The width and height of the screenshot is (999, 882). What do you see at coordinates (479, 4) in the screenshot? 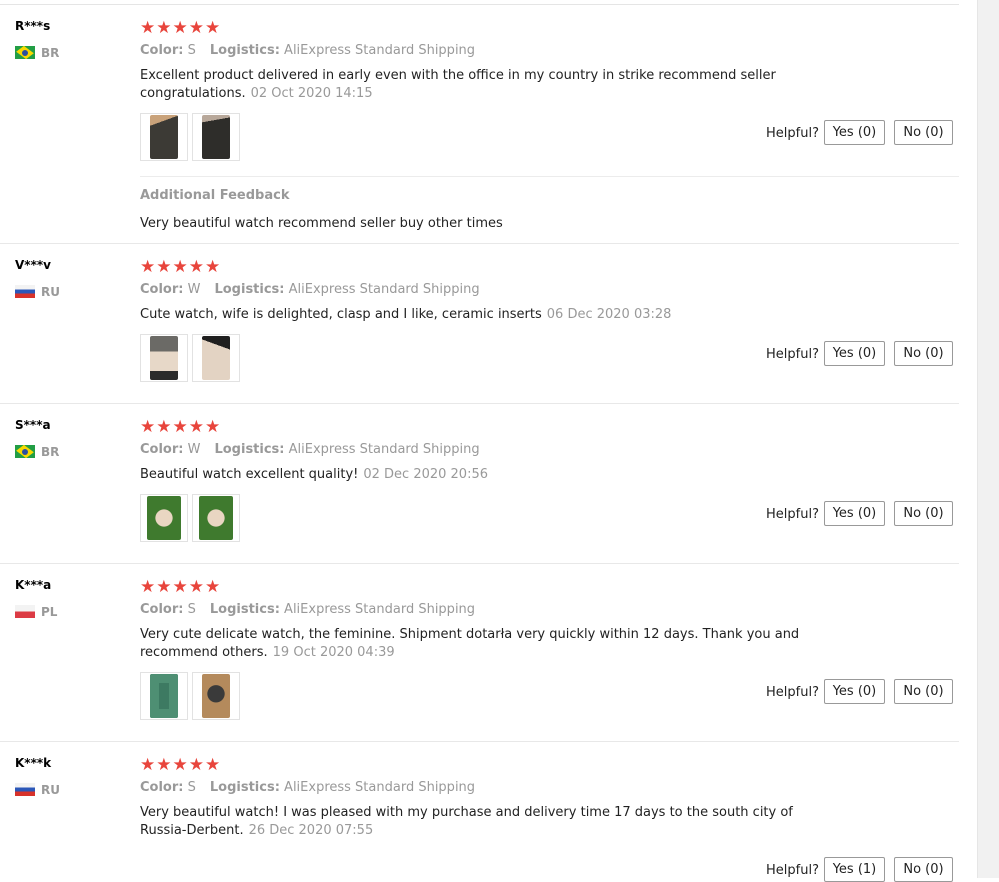
I see `top-divider` at bounding box center [479, 4].